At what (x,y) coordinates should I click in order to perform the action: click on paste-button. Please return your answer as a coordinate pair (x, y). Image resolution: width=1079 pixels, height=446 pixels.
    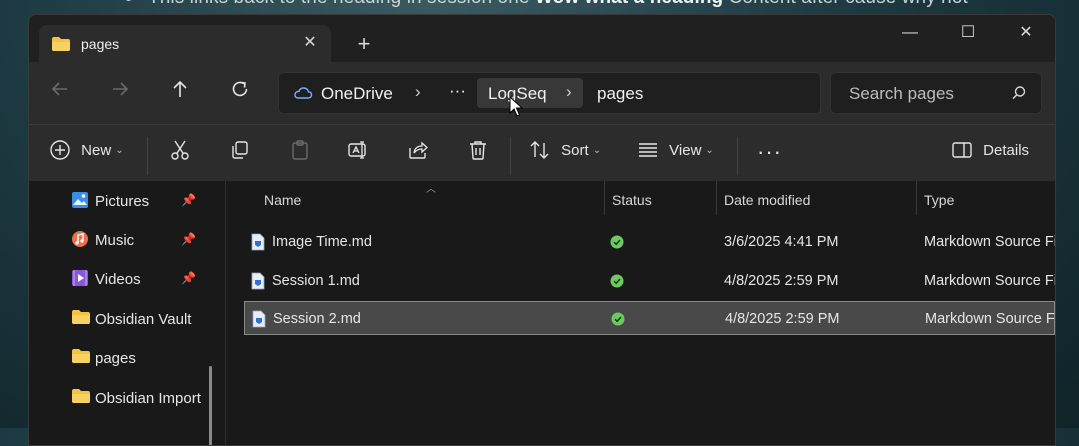
    Looking at the image, I should click on (300, 150).